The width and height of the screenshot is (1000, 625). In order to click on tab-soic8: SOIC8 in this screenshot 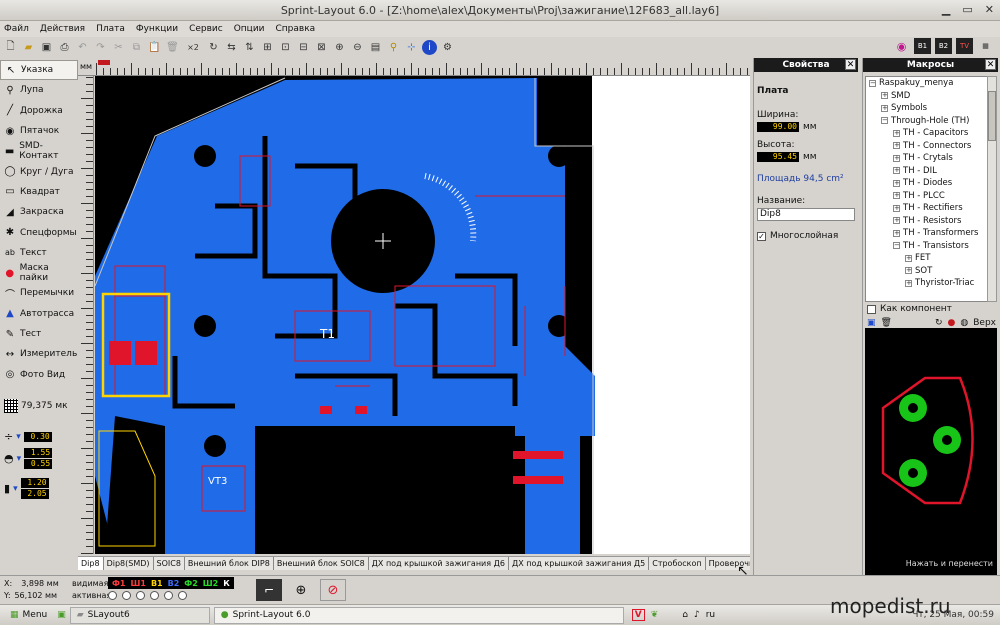, I will do `click(169, 563)`.